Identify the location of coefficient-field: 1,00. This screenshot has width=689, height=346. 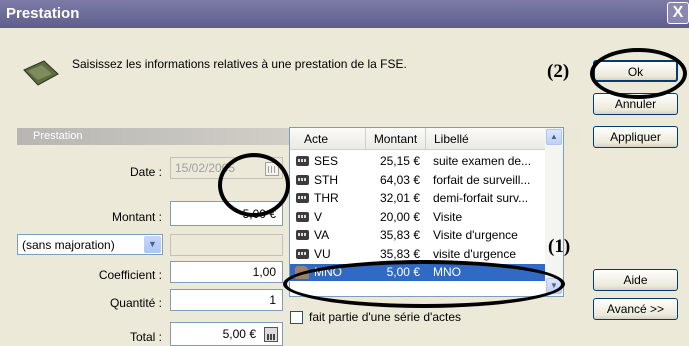
(226, 272).